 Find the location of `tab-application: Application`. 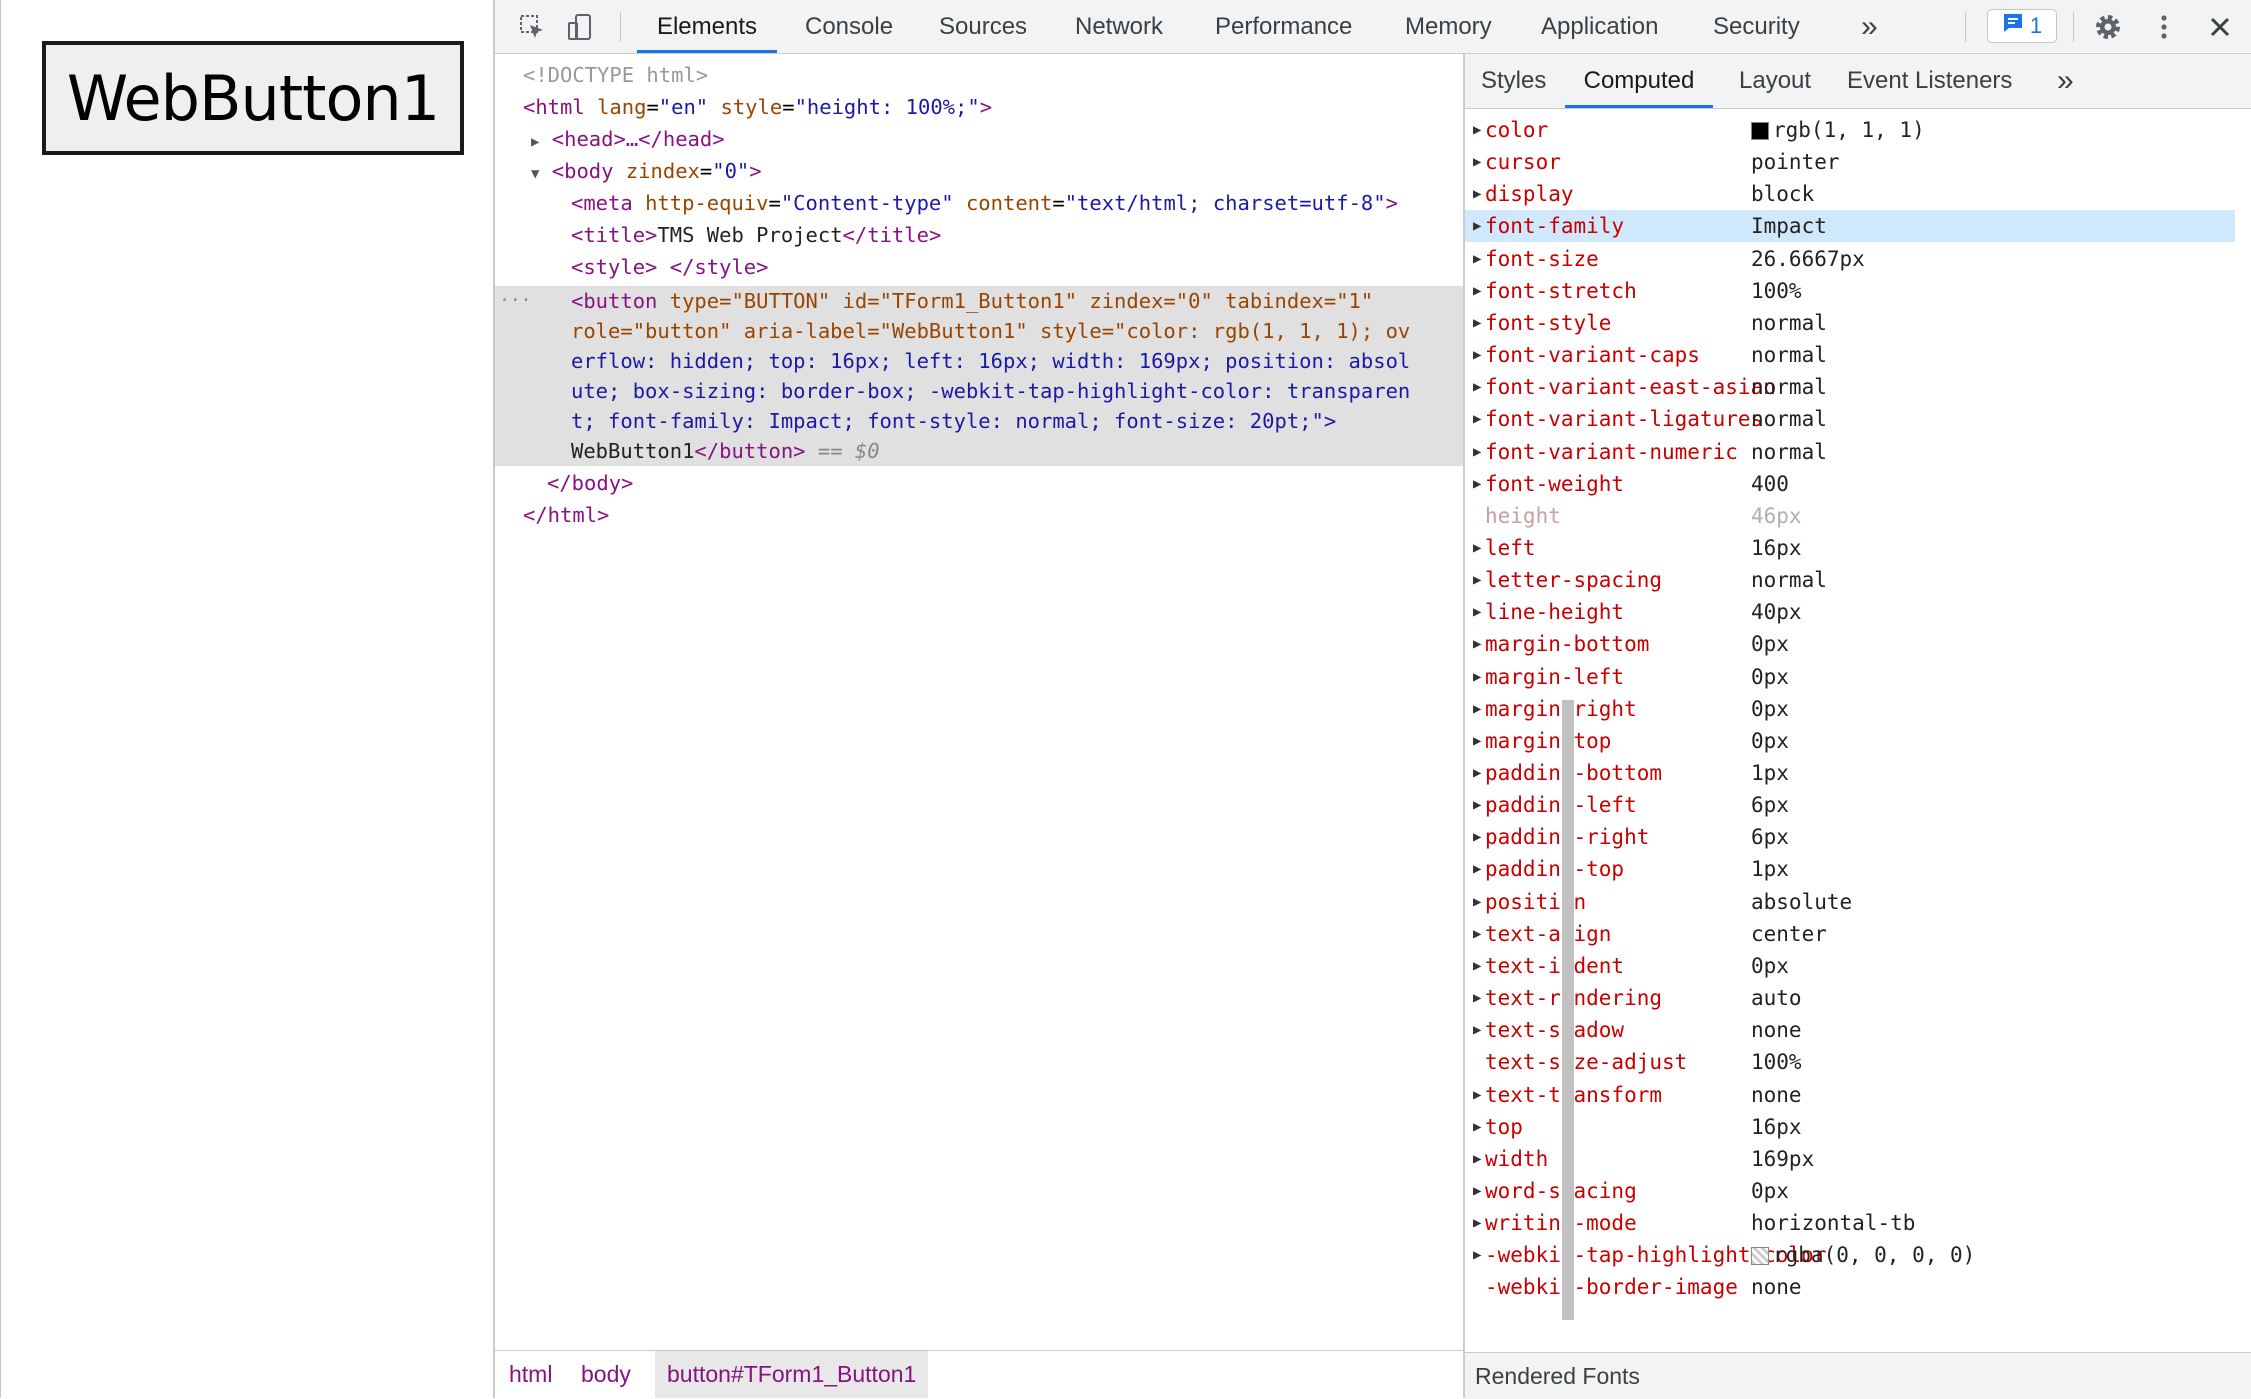

tab-application: Application is located at coordinates (1599, 26).